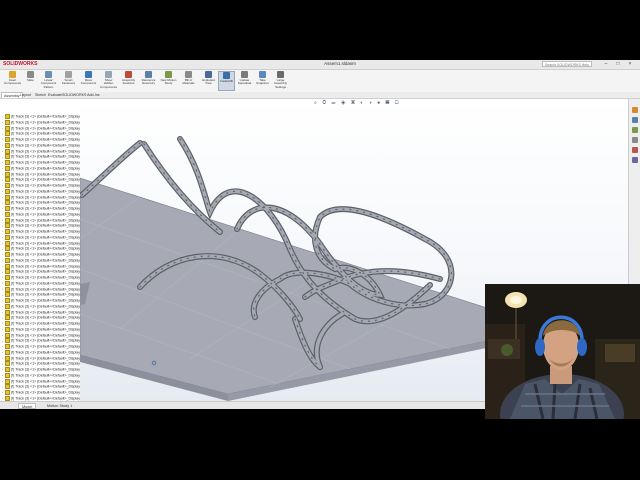 The width and height of the screenshot is (640, 480). What do you see at coordinates (30, 74) in the screenshot?
I see `mate-icon` at bounding box center [30, 74].